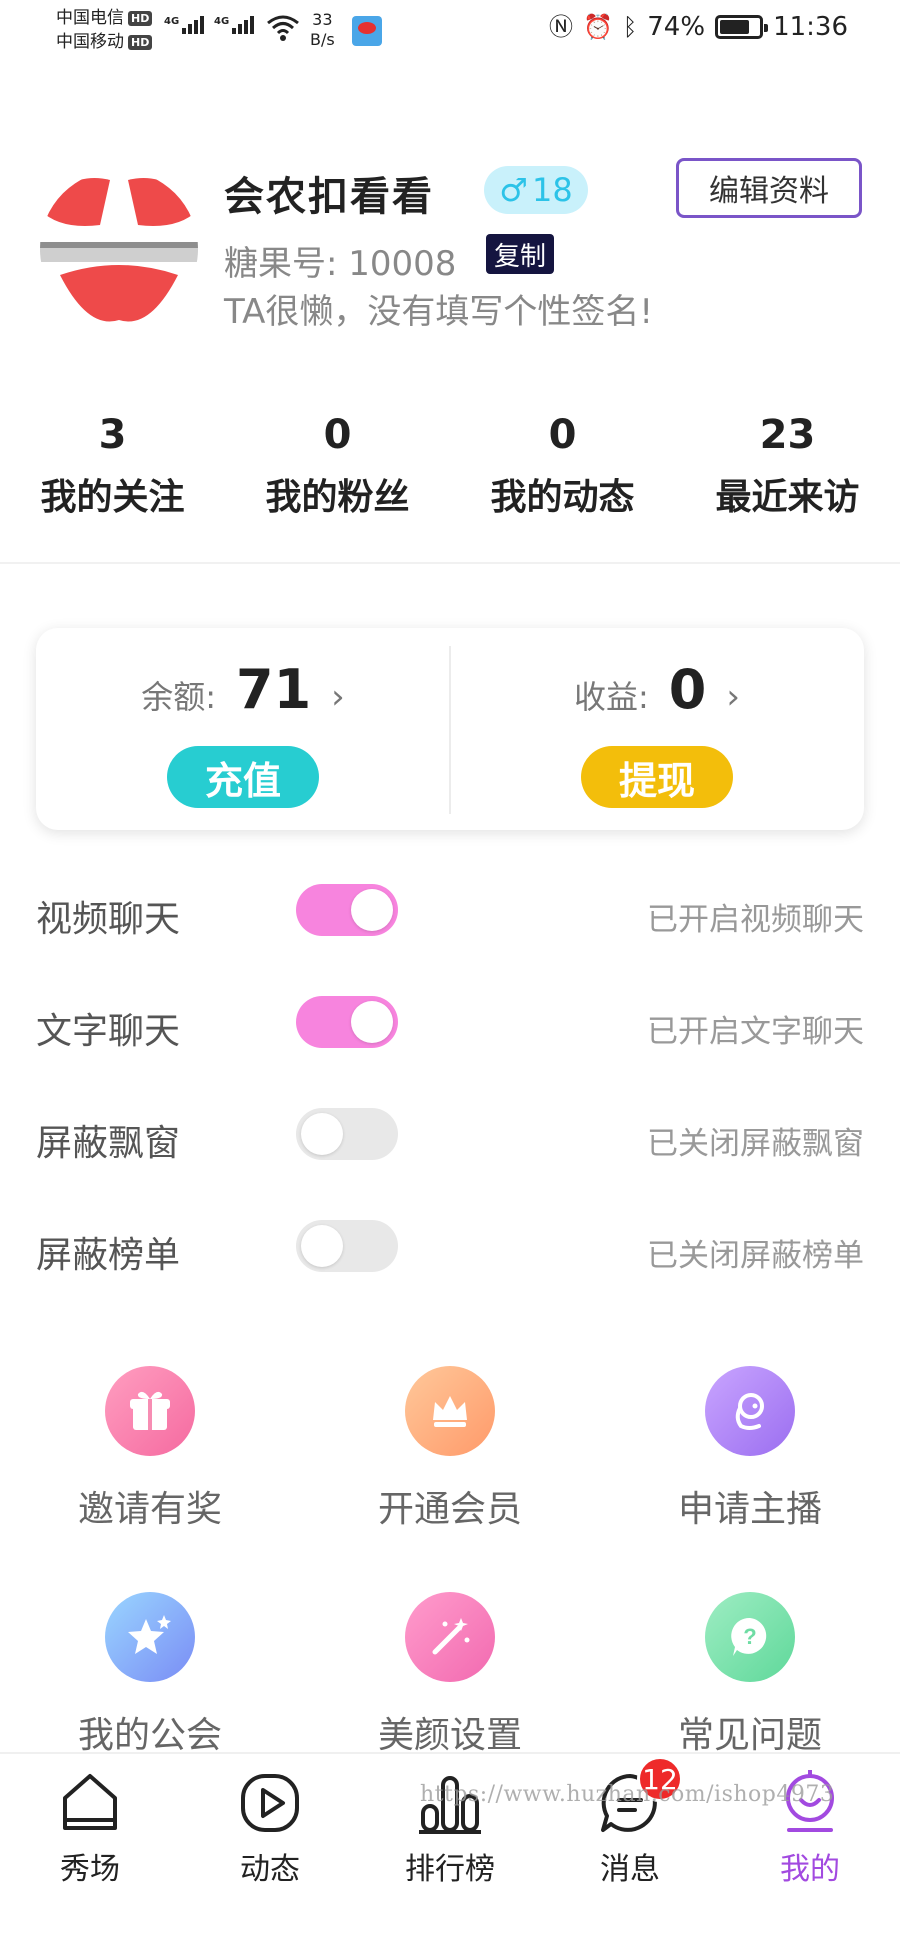  Describe the element at coordinates (337, 468) in the screenshot. I see `stat-fans: 0 我的粉丝` at that location.